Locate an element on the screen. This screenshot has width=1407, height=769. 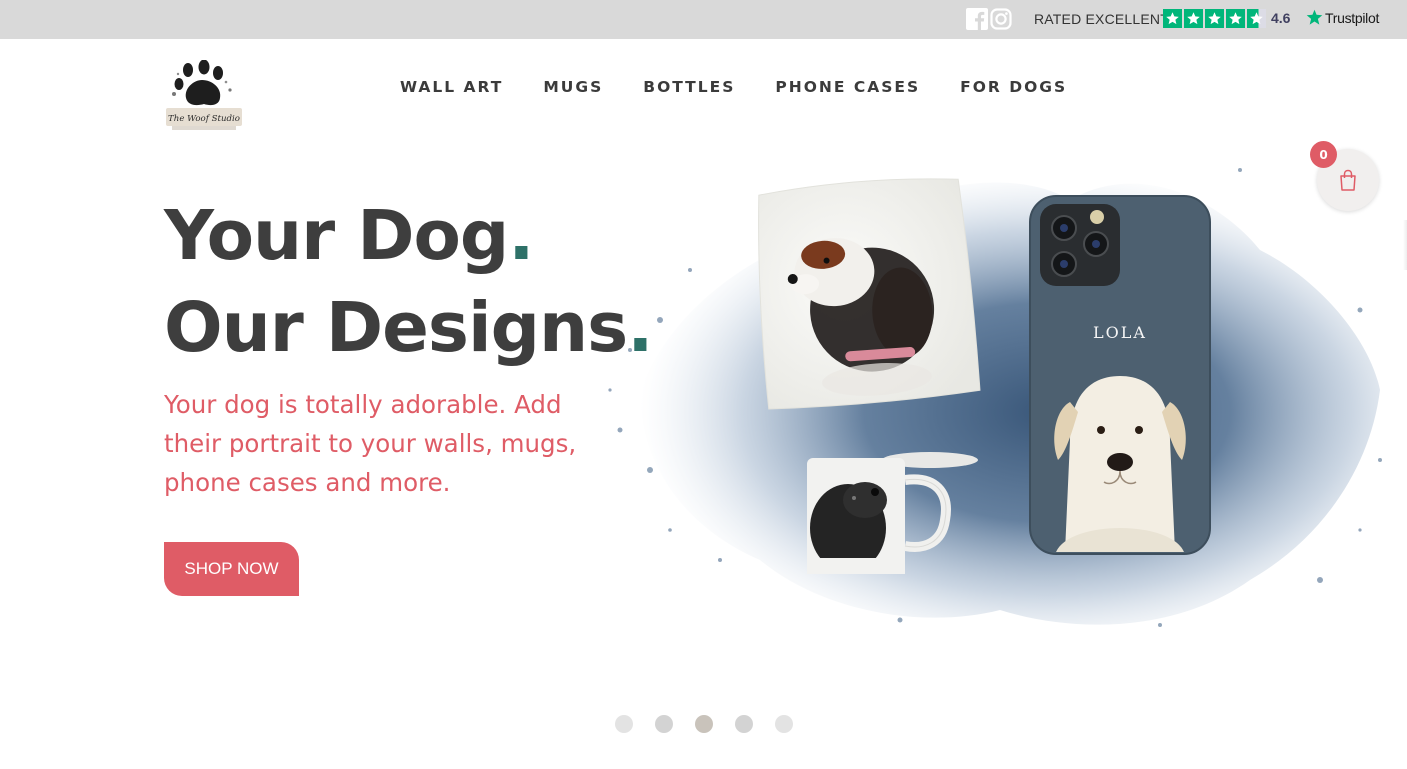
headline-line-1: Your Dog. is located at coordinates (349, 236).